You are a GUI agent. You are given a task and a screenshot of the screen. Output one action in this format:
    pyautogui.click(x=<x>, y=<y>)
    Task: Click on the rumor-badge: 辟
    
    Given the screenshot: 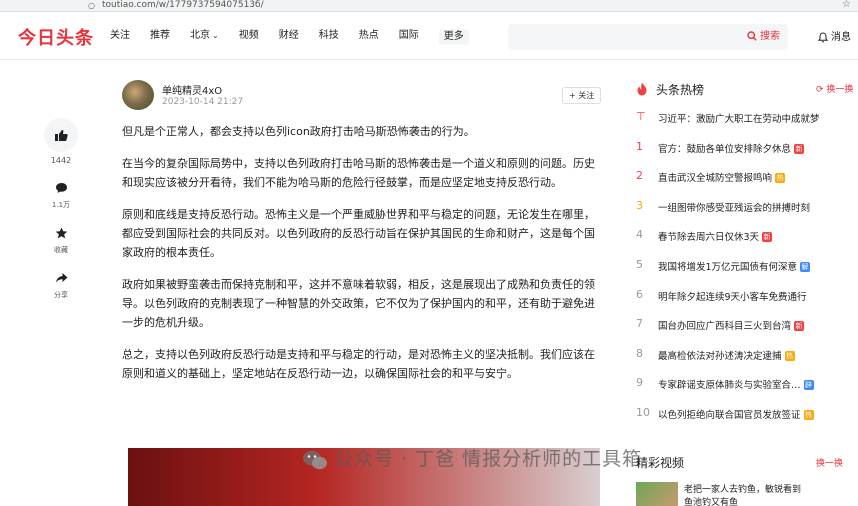 What is the action you would take?
    pyautogui.click(x=808, y=385)
    